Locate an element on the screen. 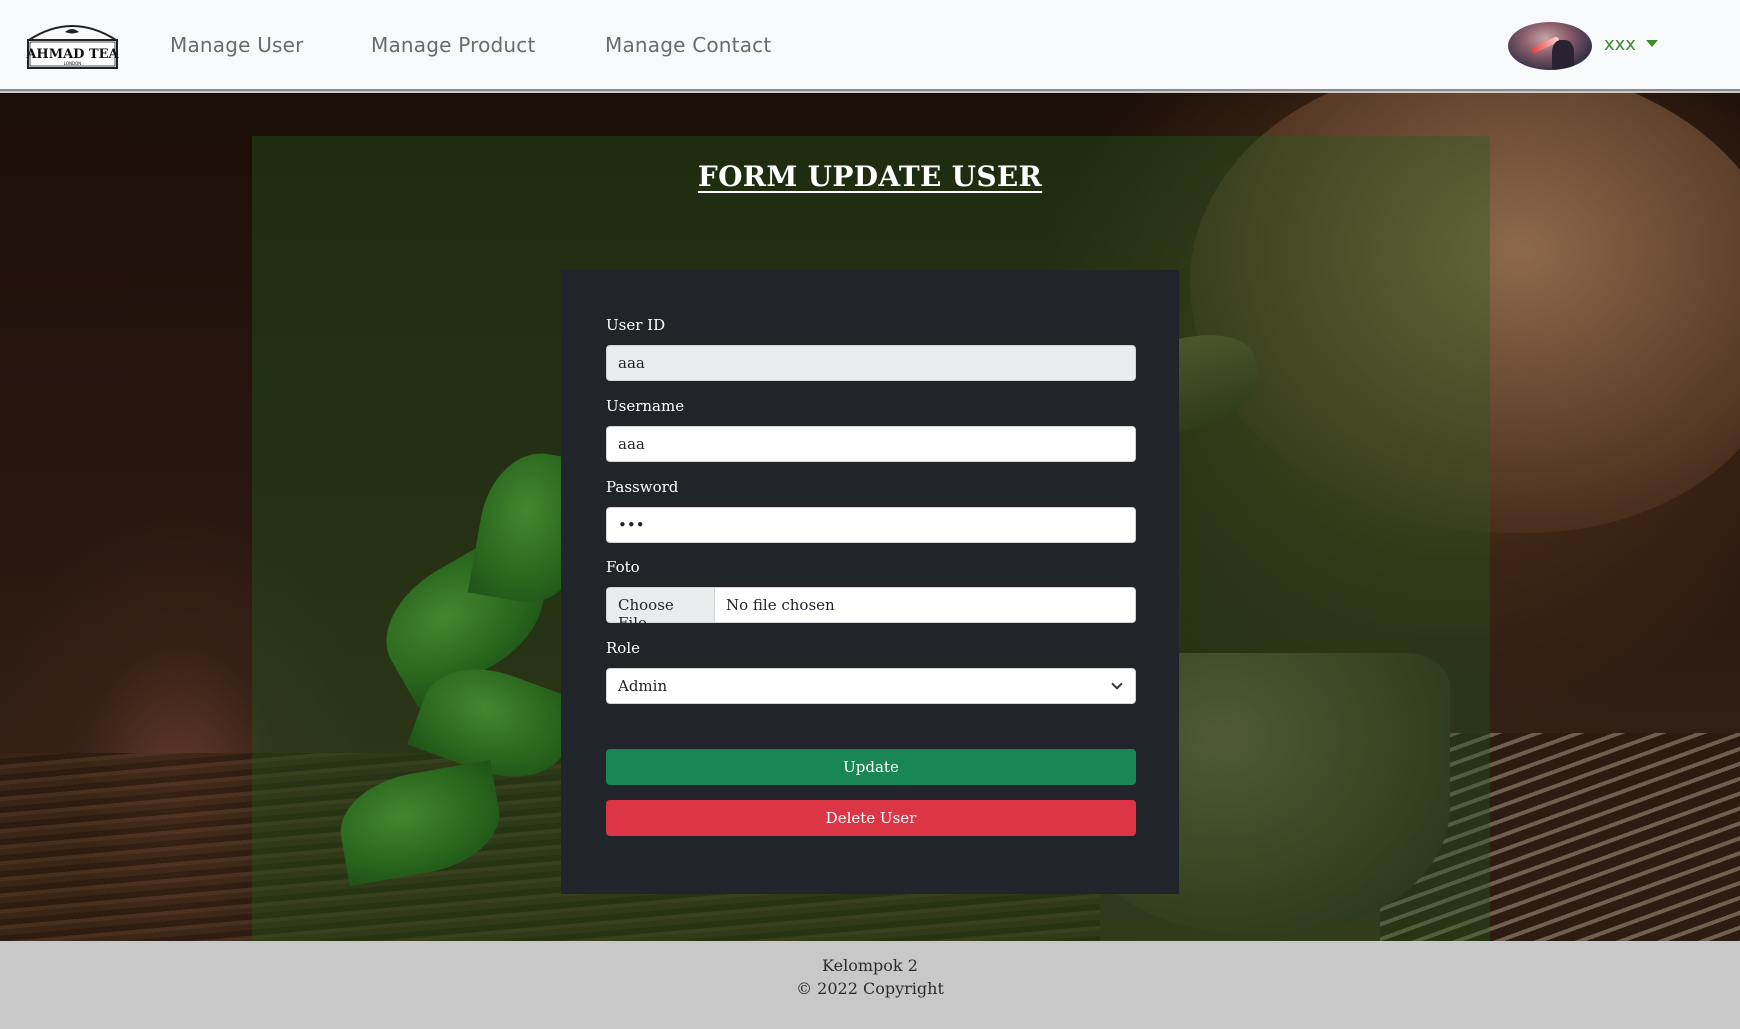 This screenshot has height=1029, width=1740. user-id-label: User ID is located at coordinates (636, 325).